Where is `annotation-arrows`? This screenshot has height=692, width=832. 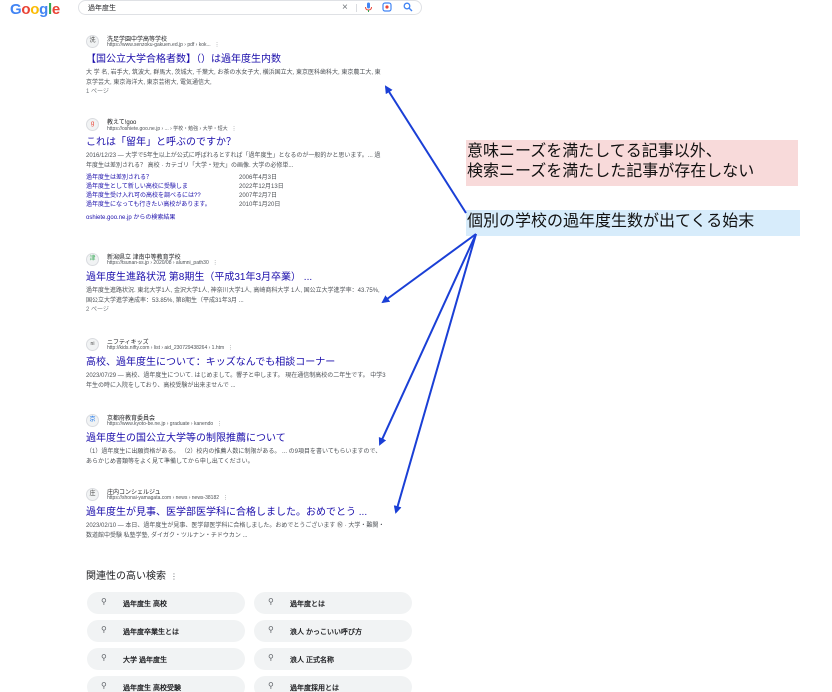
annotation-arrows is located at coordinates (427, 299).